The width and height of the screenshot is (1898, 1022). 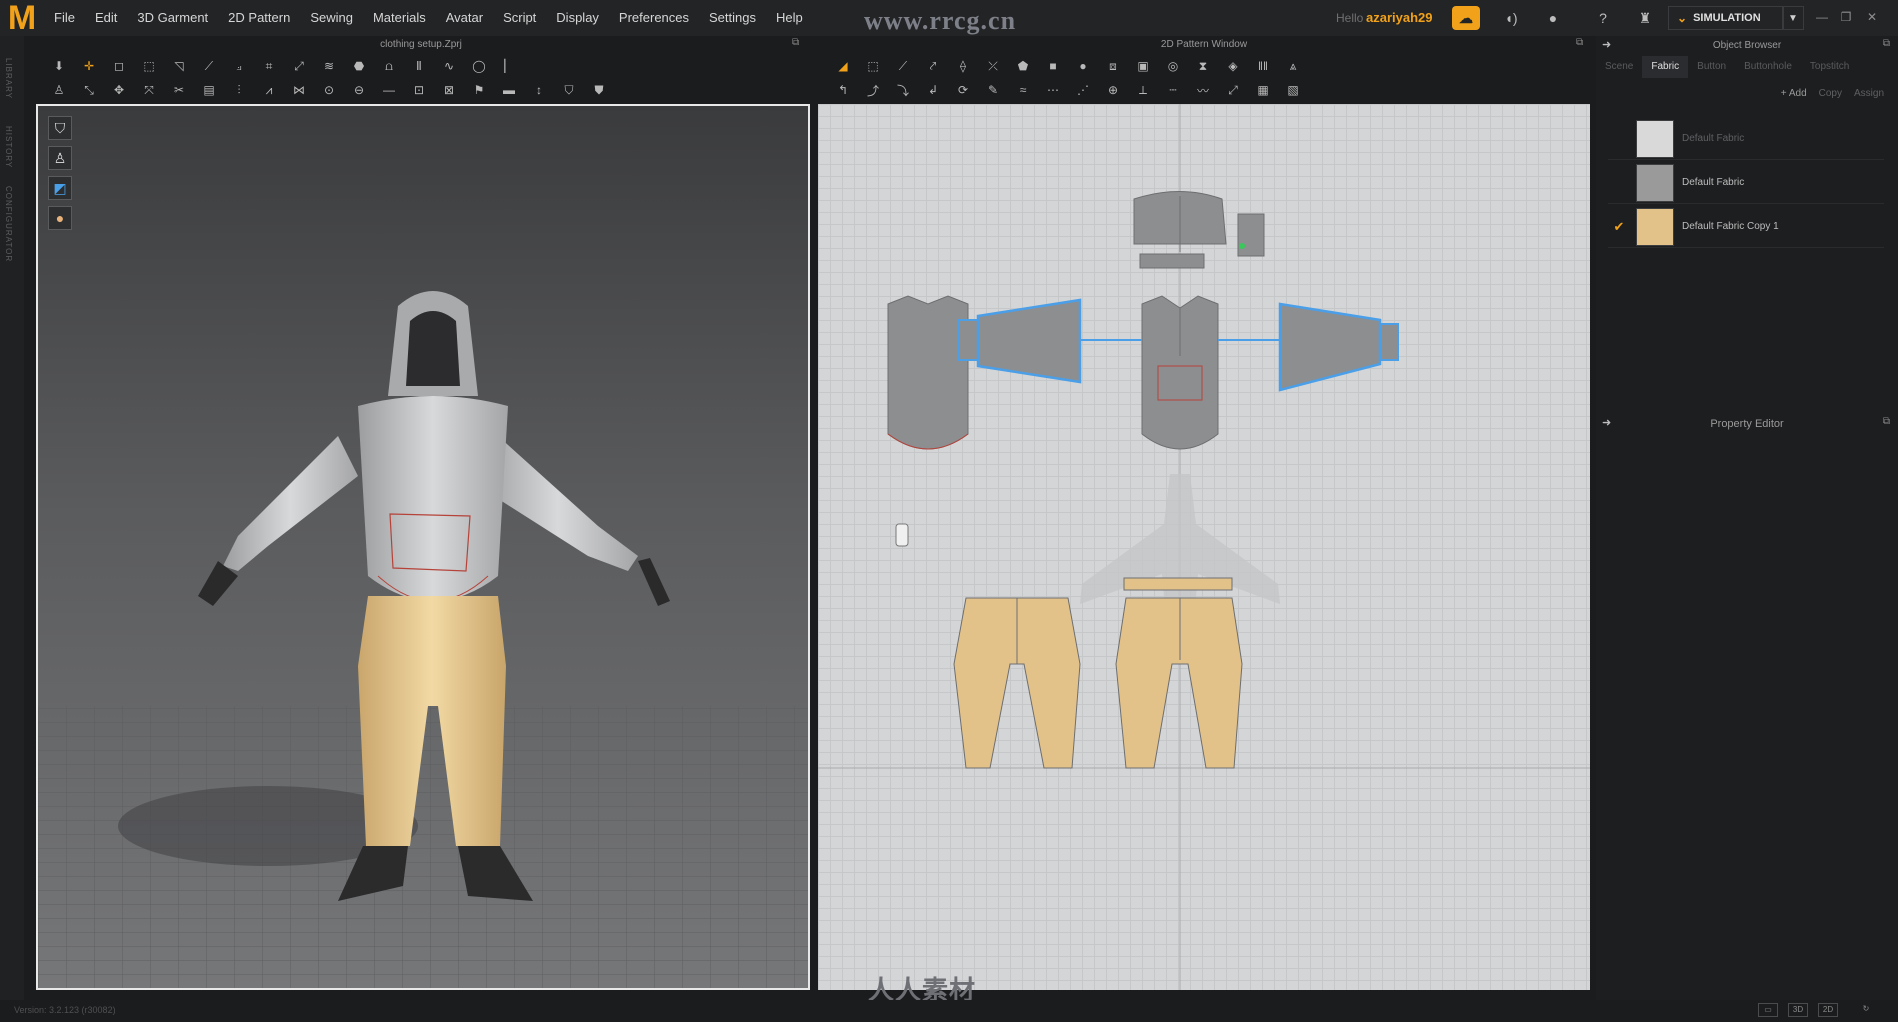 I want to click on hanger-icon: ⩍, so click(x=389, y=66).